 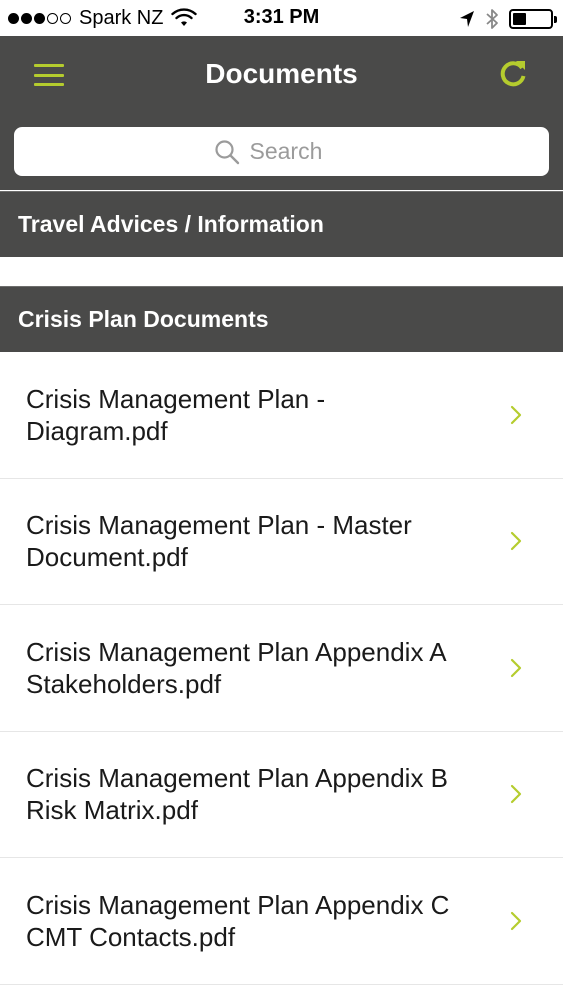 I want to click on status-bar: Spark NZ 3:31 PM, so click(x=281, y=18).